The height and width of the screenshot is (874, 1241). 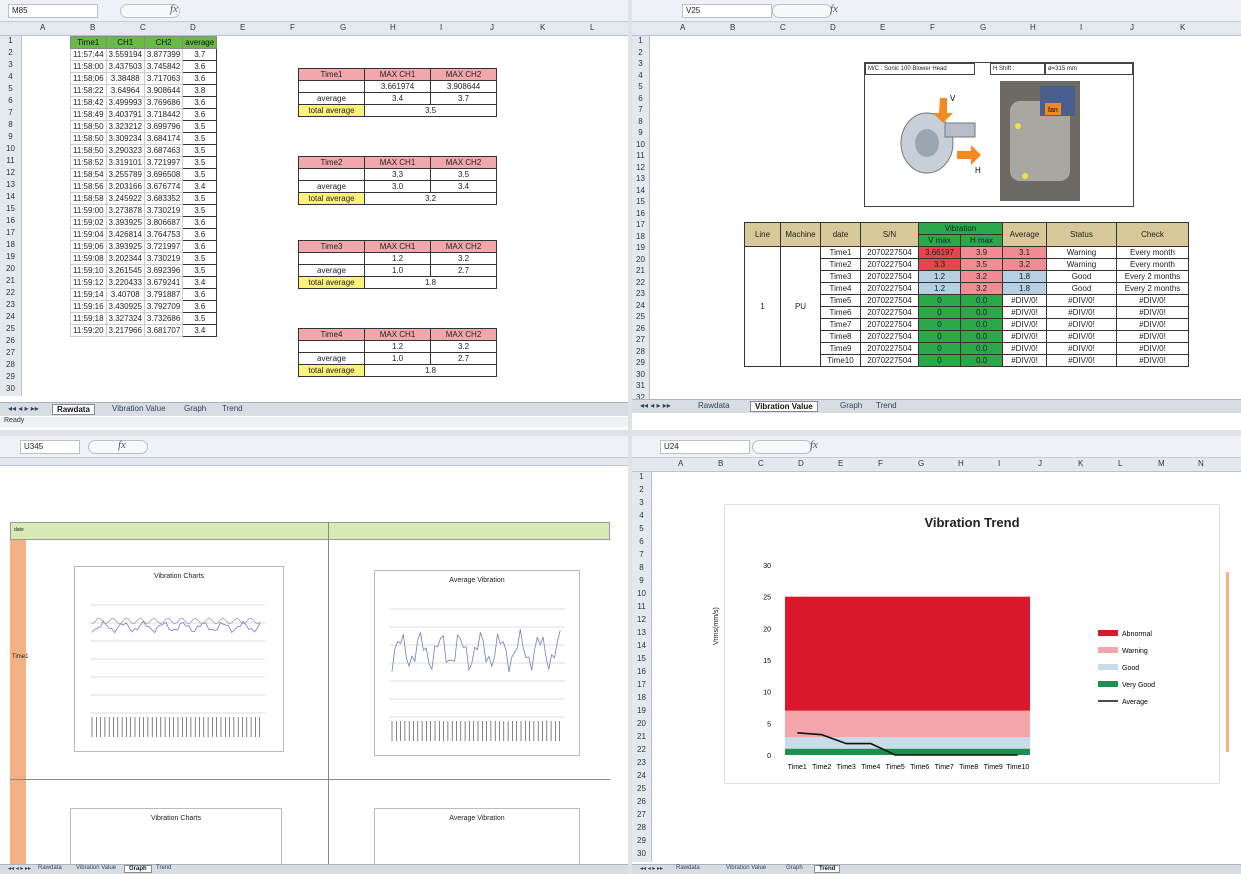 What do you see at coordinates (88, 42) in the screenshot?
I see `col-header-time: Time1` at bounding box center [88, 42].